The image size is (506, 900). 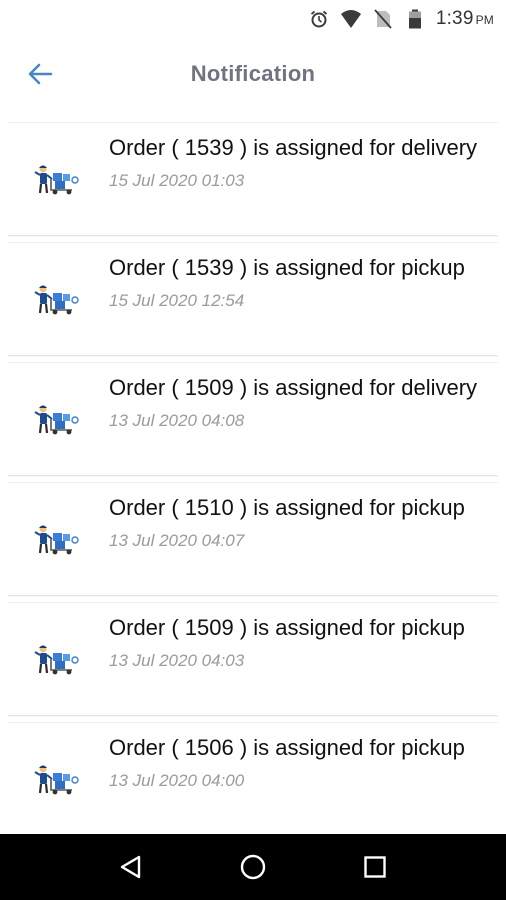 I want to click on recents-square-icon, so click(x=375, y=867).